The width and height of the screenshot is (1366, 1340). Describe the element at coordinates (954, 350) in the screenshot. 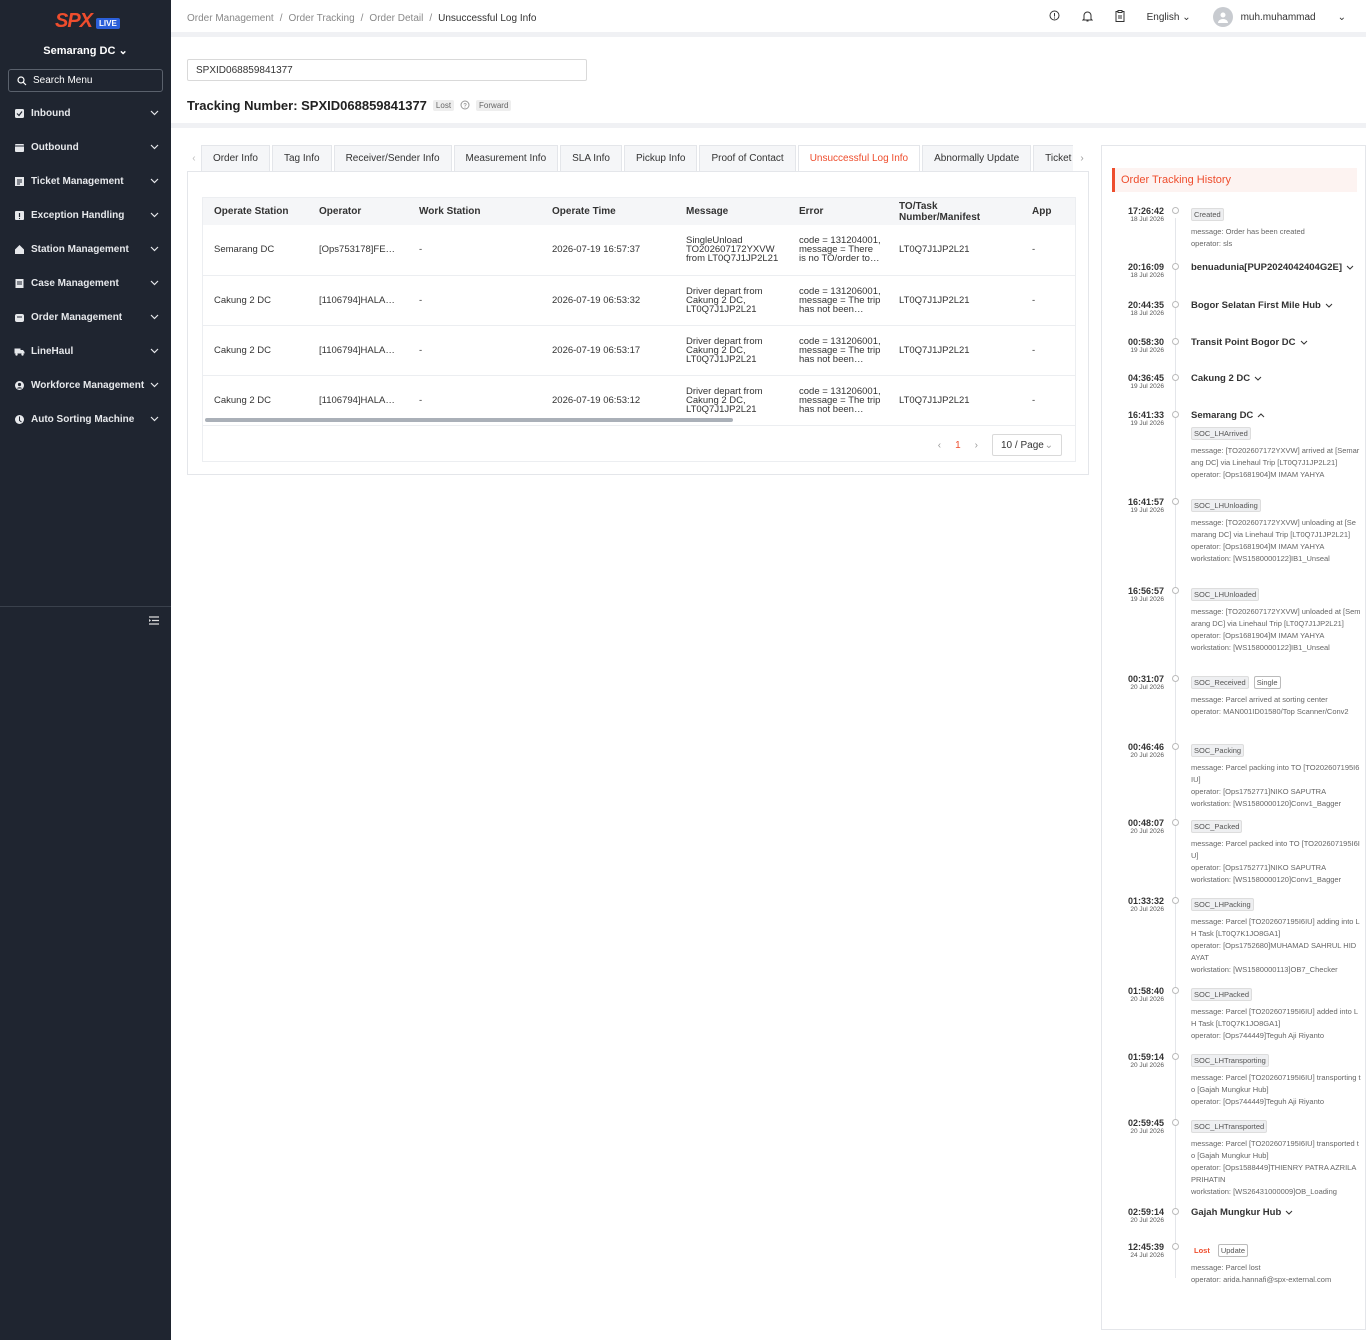

I see `cell-to: LT0Q7J1JP2L21` at that location.